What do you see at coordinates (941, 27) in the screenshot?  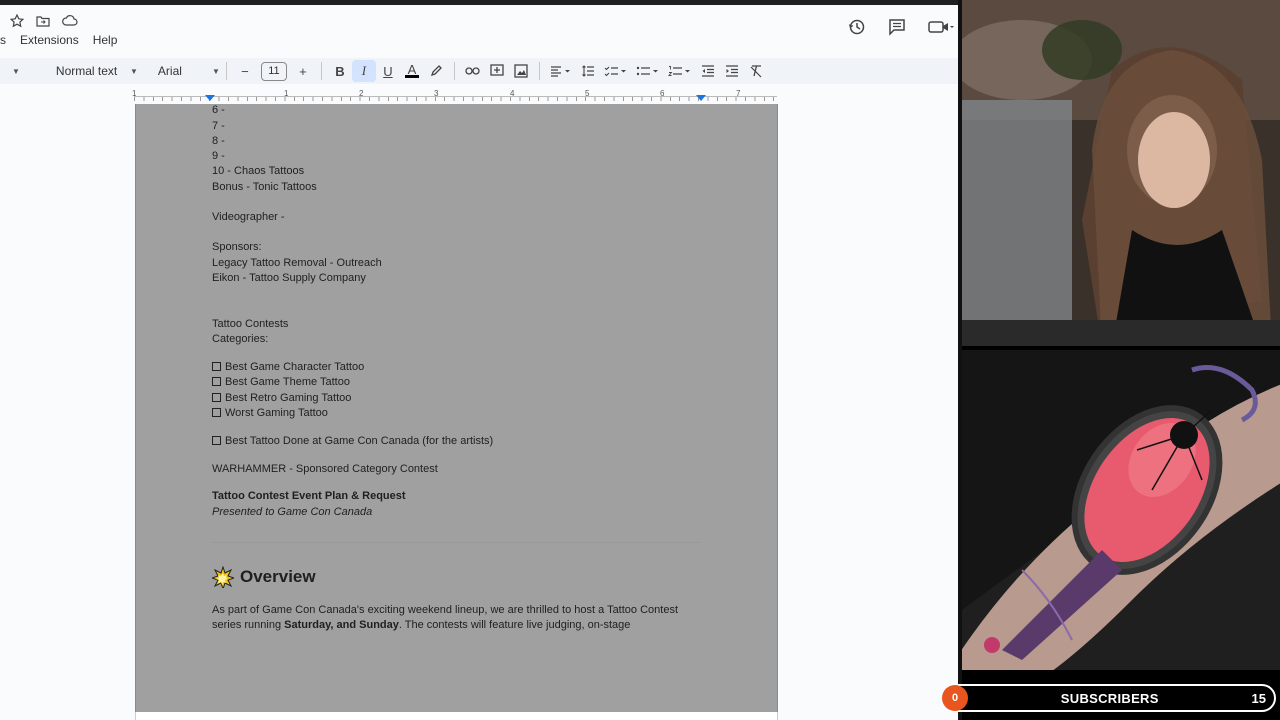 I see `meet-camera-icon` at bounding box center [941, 27].